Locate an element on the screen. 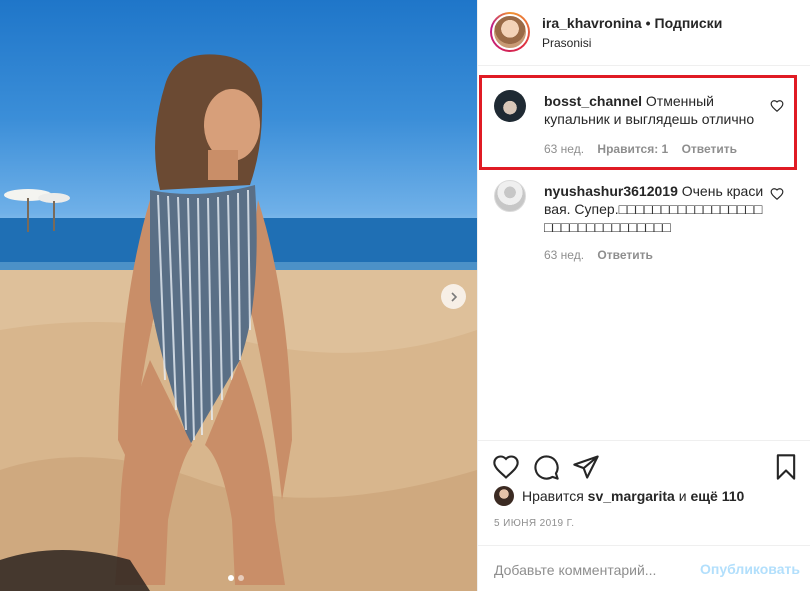 Image resolution: width=810 pixels, height=591 pixels. add-comment-bar: Опубликовать is located at coordinates (644, 568).